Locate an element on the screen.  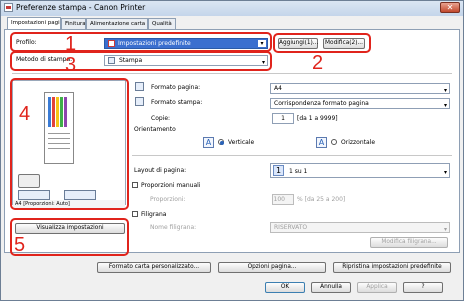
page-size-label: Formato pagina: is located at coordinates (176, 87).